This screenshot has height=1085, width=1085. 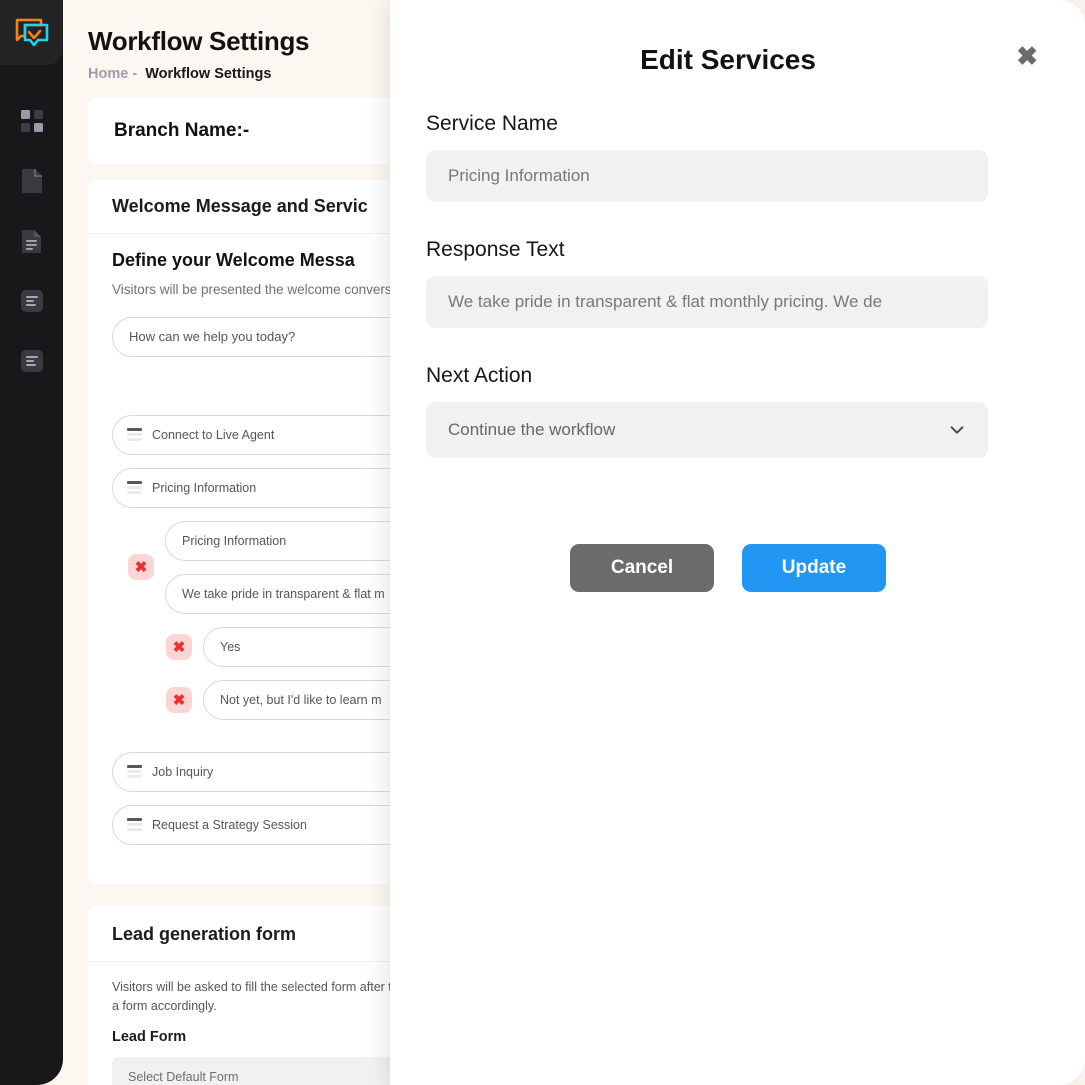 I want to click on list-lines-icon, so click(x=31, y=301).